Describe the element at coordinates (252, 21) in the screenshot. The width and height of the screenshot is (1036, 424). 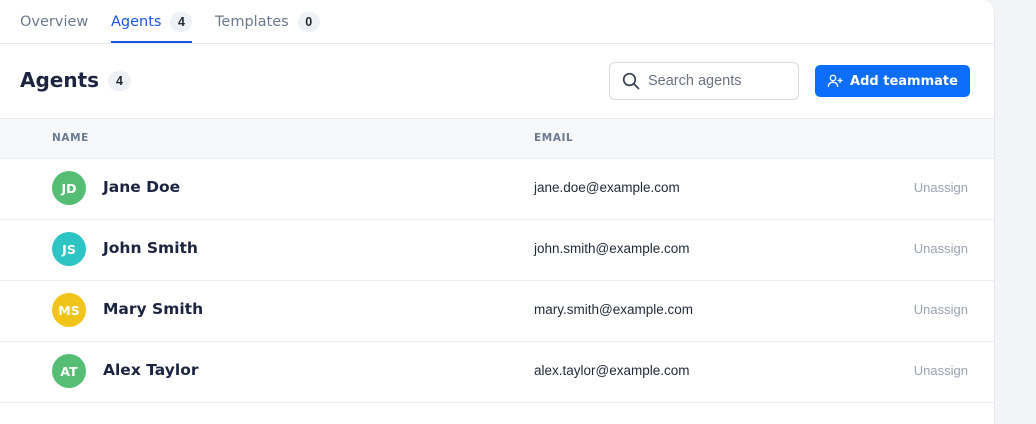
I see `tab-templates-label: Templates` at that location.